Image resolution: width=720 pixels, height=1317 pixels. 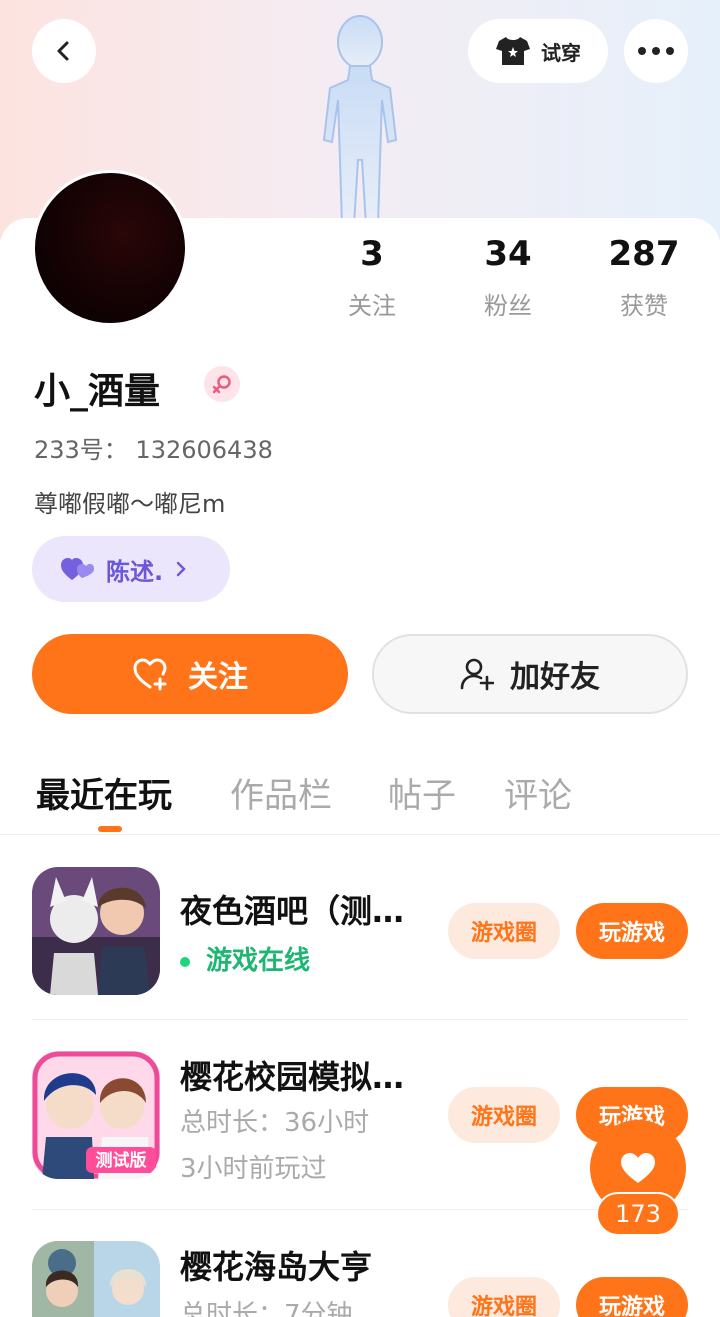 I want to click on heart-plus-icon, so click(x=150, y=674).